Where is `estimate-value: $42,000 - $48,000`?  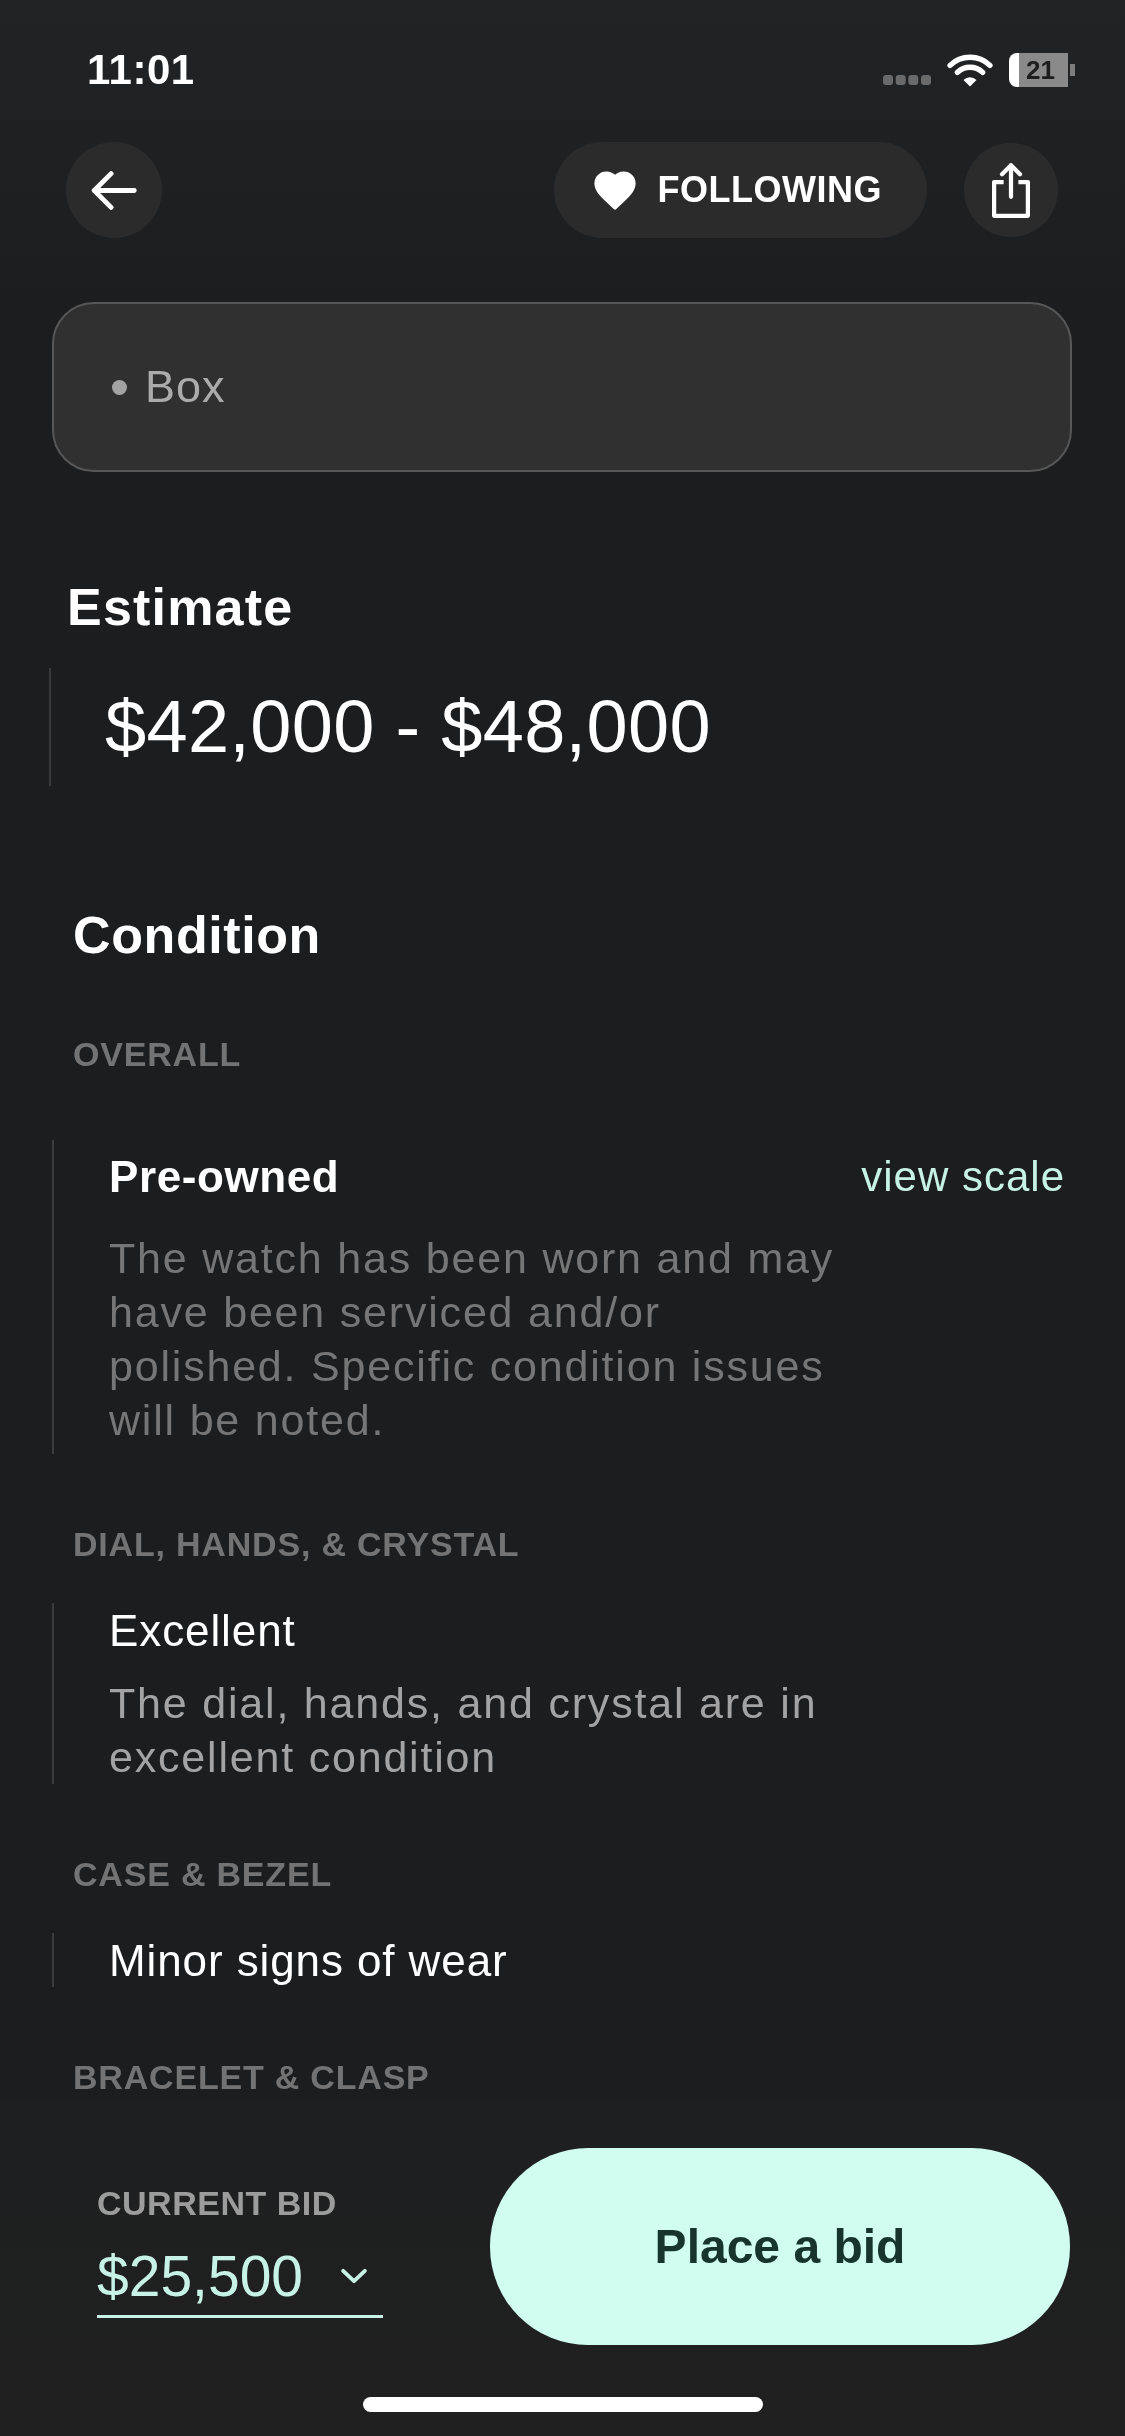 estimate-value: $42,000 - $48,000 is located at coordinates (408, 727).